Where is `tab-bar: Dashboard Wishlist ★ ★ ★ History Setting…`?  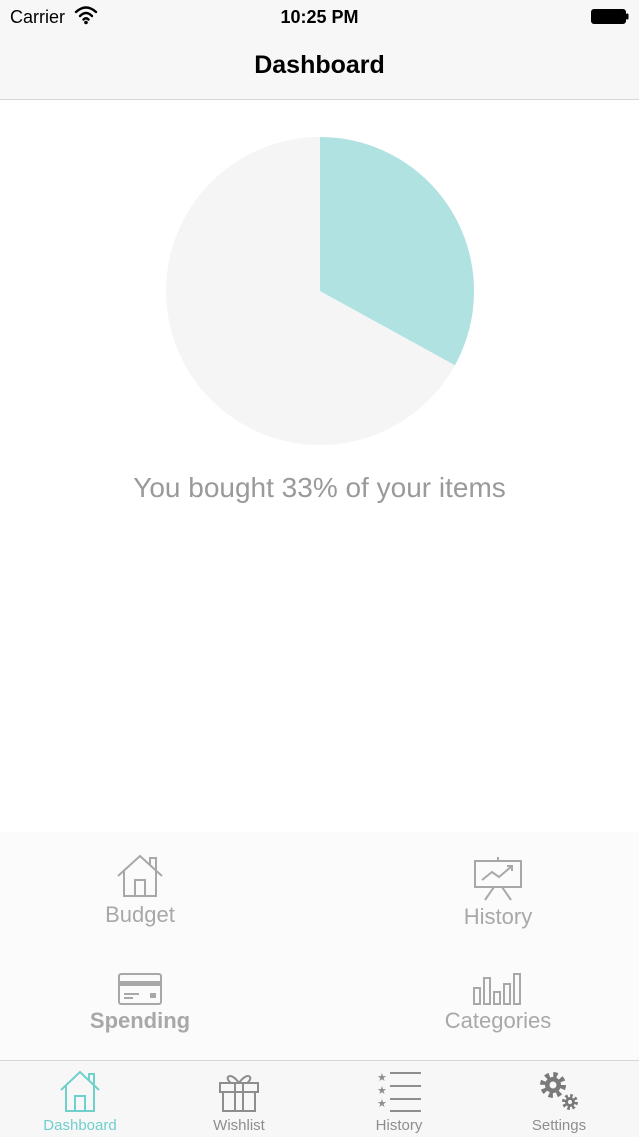 tab-bar: Dashboard Wishlist ★ ★ ★ History Setting… is located at coordinates (319, 1098).